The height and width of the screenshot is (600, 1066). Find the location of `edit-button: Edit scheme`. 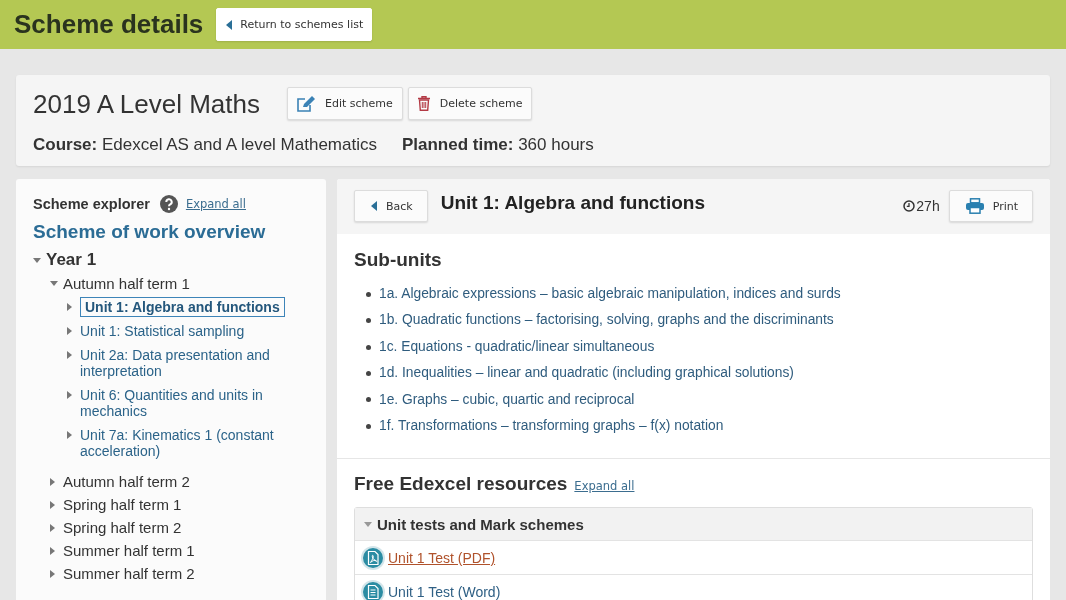

edit-button: Edit scheme is located at coordinates (344, 103).